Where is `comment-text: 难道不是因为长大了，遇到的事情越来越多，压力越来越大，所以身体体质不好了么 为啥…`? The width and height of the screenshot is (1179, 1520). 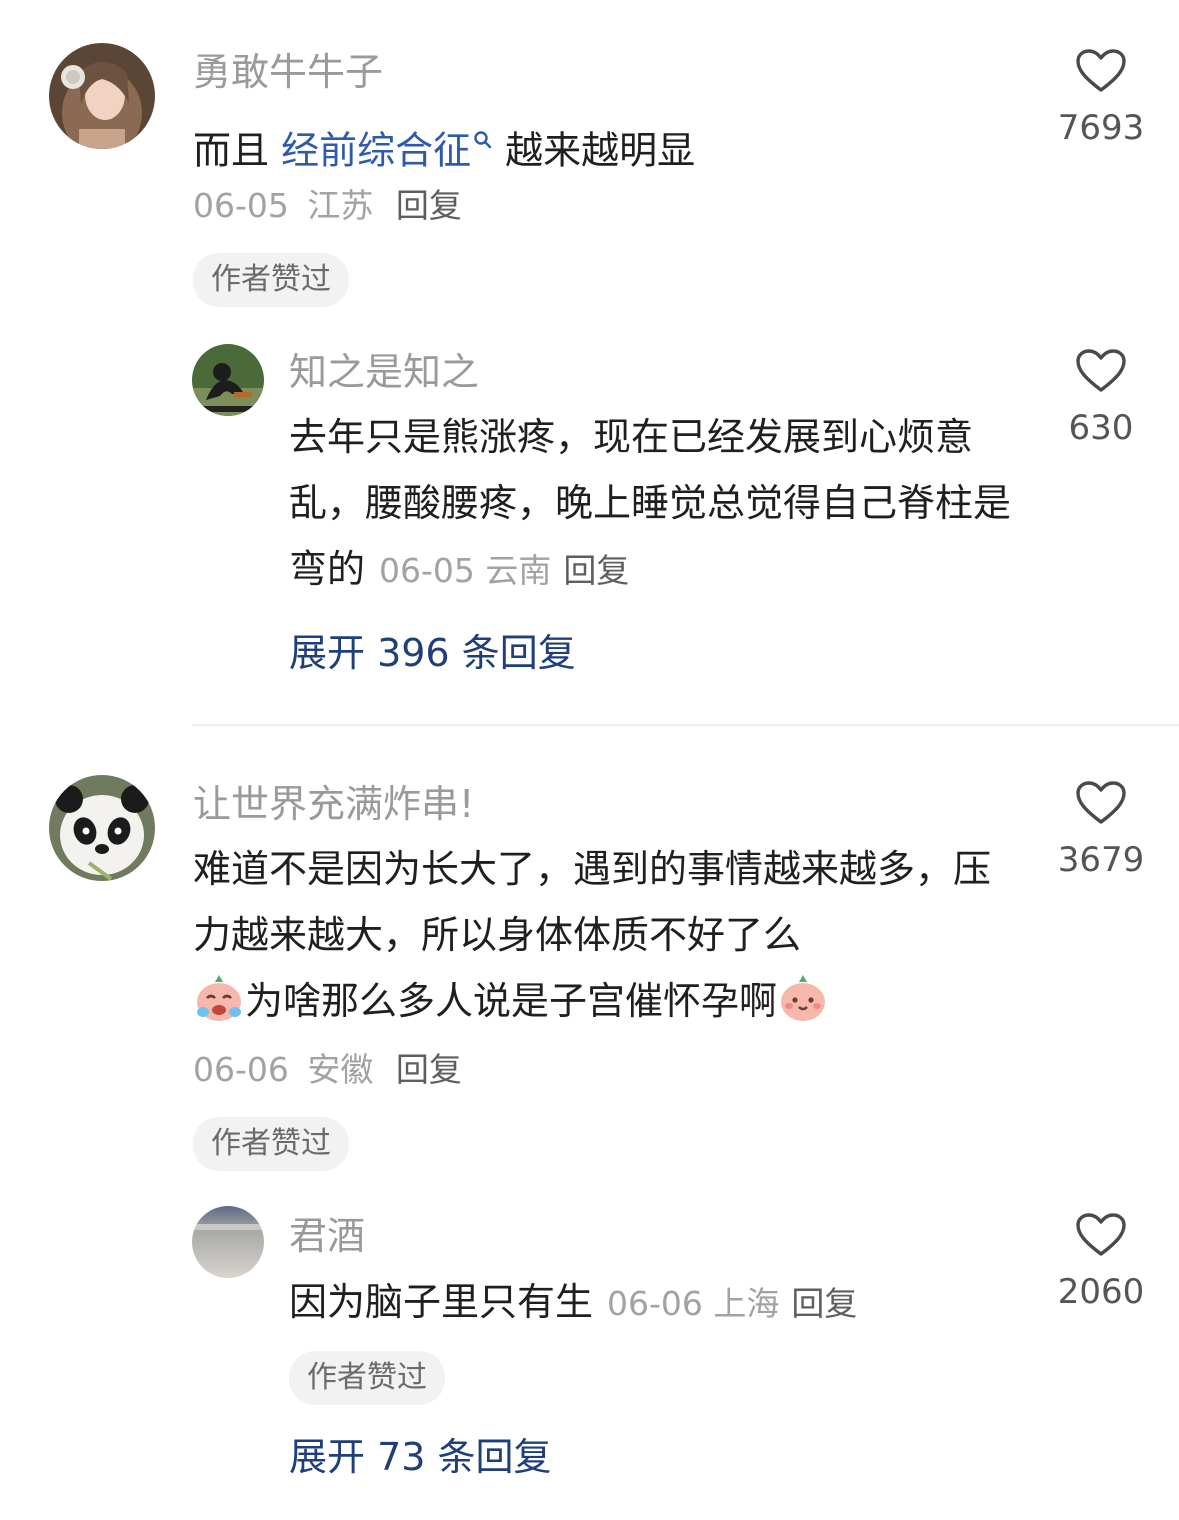 comment-text: 难道不是因为长大了，遇到的事情越来越多，压力越来越大，所以身体体质不好了么 为啥… is located at coordinates (608, 940).